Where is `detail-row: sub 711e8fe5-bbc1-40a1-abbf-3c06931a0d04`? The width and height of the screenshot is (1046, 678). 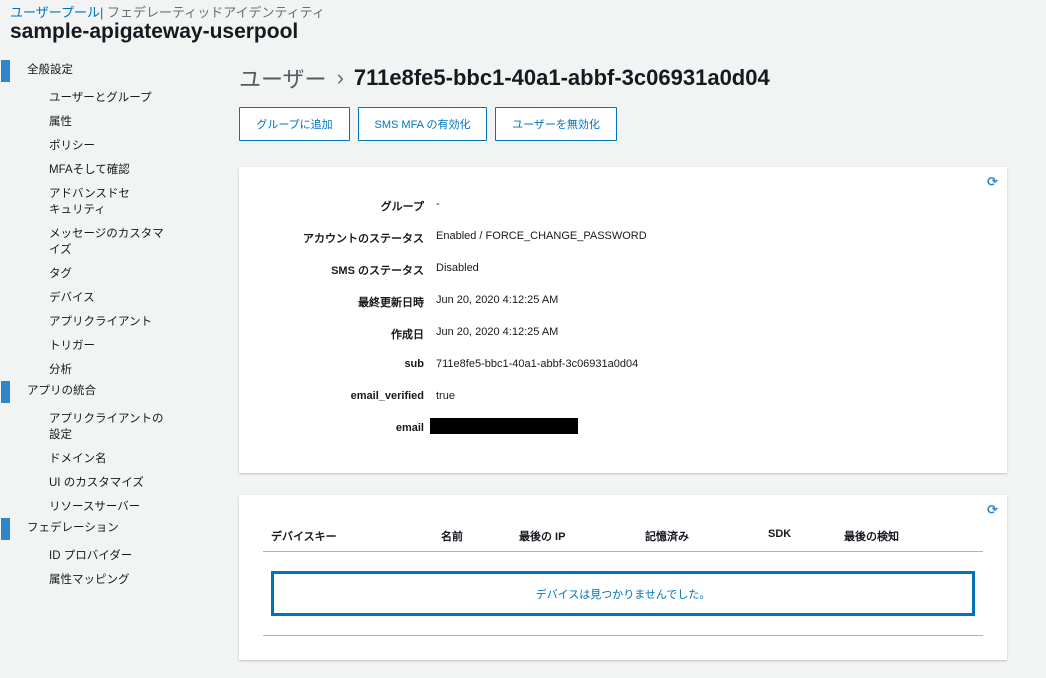 detail-row: sub 711e8fe5-bbc1-40a1-abbf-3c06931a0d04 is located at coordinates (623, 366).